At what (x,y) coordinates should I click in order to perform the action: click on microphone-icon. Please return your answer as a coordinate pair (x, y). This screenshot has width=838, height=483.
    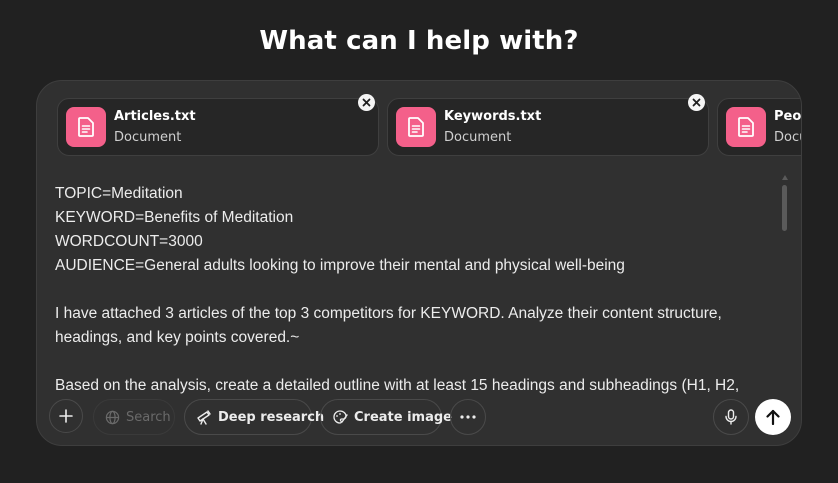
    Looking at the image, I should click on (731, 417).